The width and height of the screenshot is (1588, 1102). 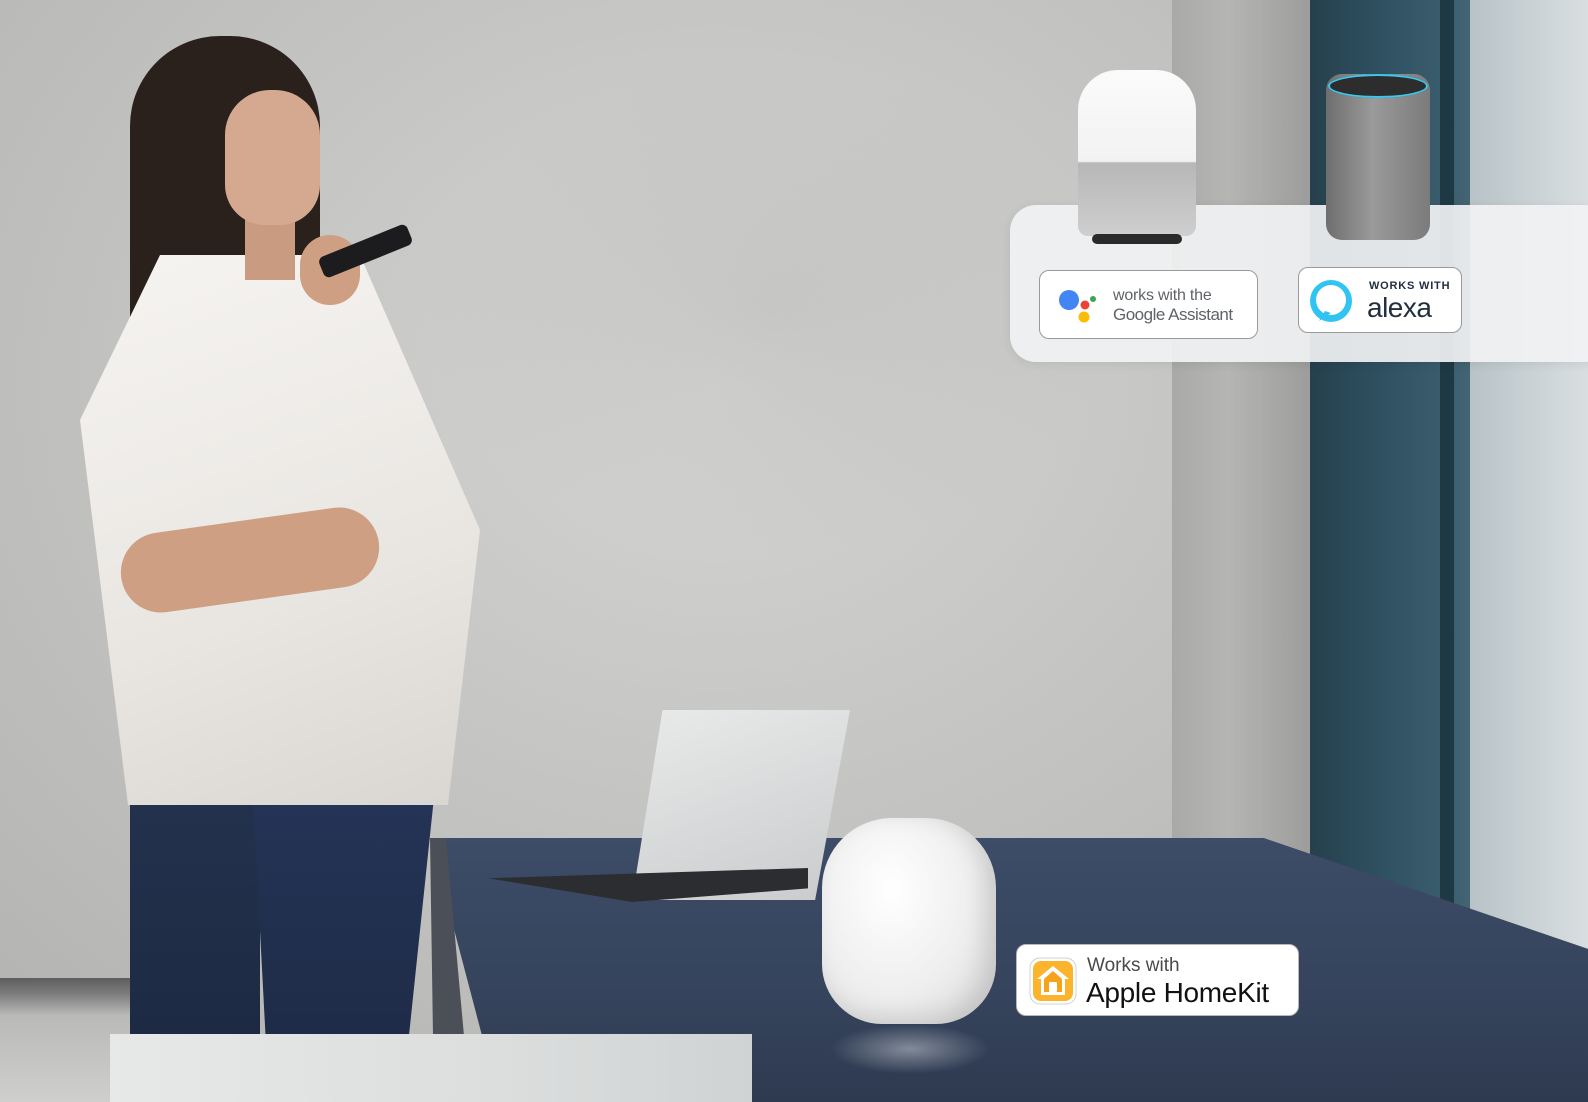 I want to click on alexa-badge: WORKS WITH alexa, so click(x=1380, y=300).